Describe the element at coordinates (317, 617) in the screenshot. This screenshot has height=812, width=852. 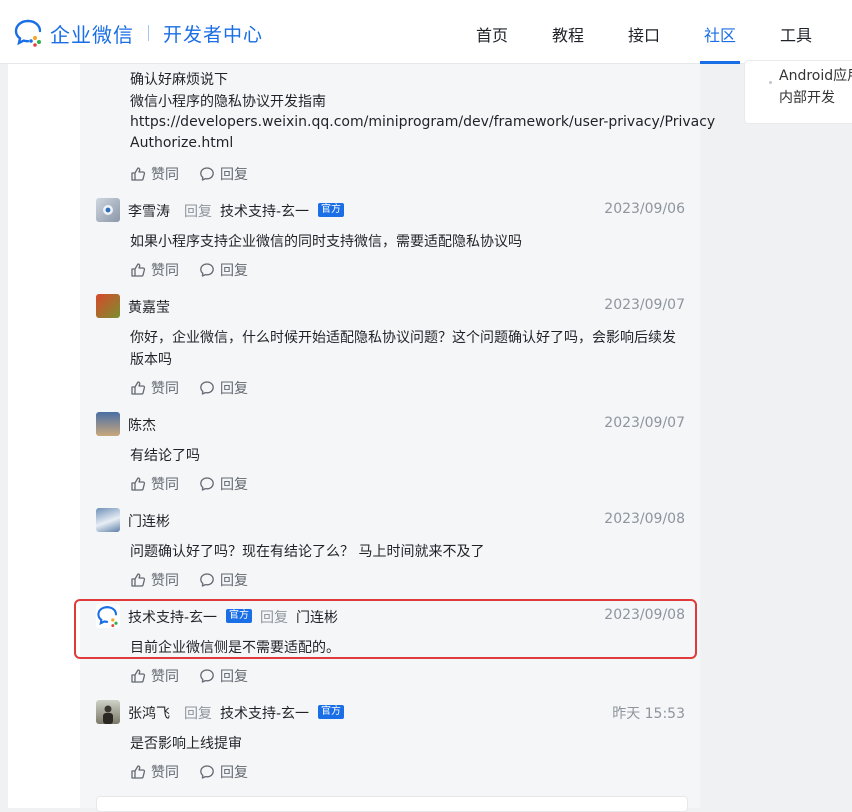
I see `reply-target: 门连彬` at that location.